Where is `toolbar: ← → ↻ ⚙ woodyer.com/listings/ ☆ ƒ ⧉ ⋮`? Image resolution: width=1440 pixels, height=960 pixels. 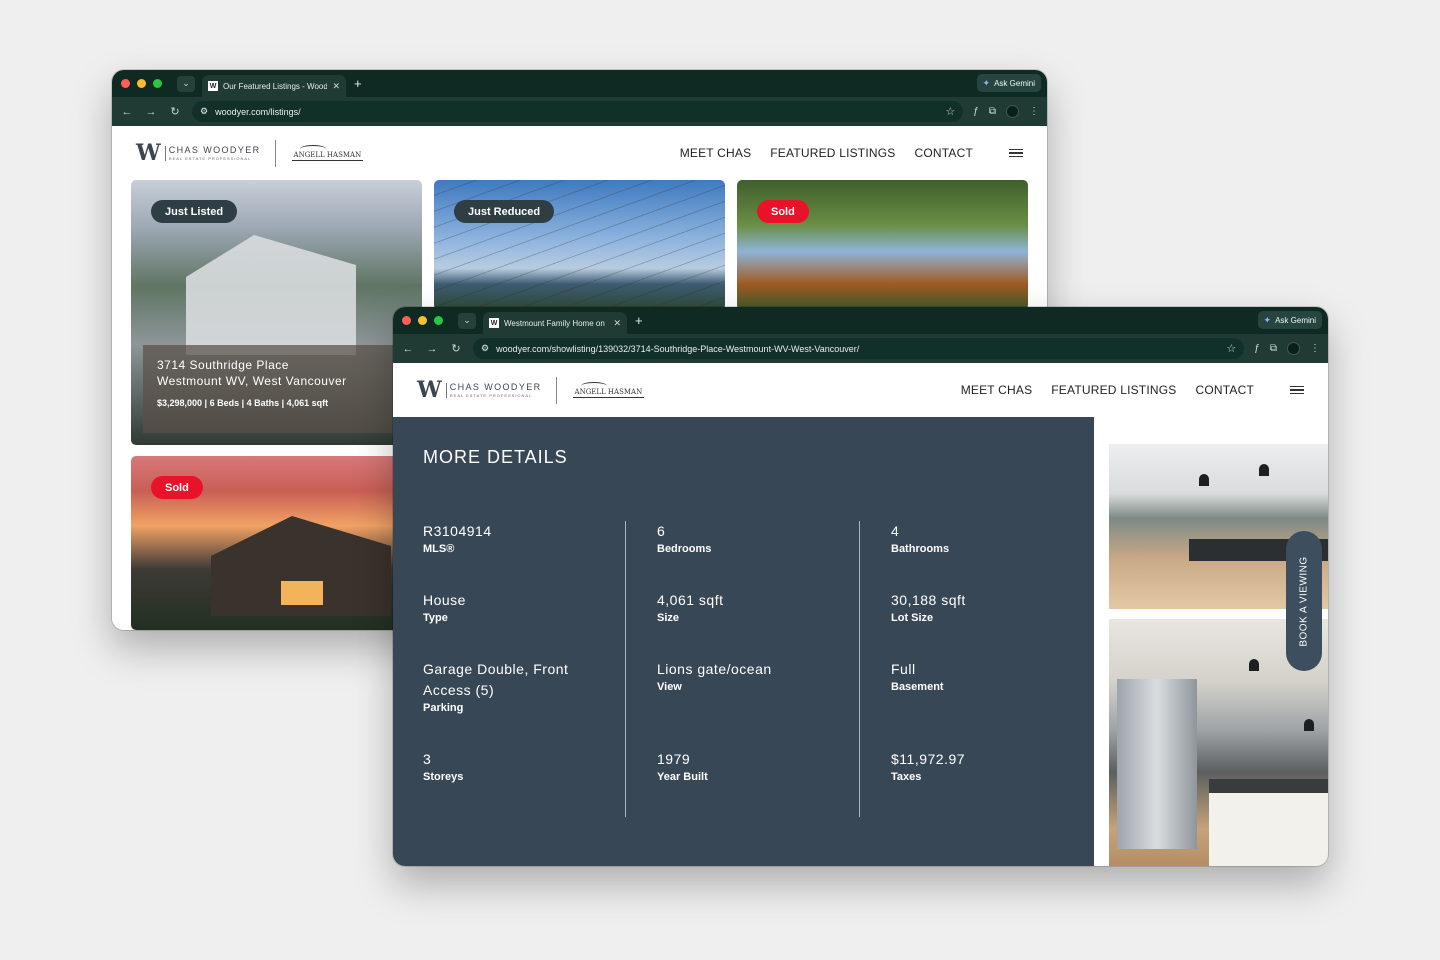
toolbar: ← → ↻ ⚙ woodyer.com/listings/ ☆ ƒ ⧉ ⋮ is located at coordinates (579, 111).